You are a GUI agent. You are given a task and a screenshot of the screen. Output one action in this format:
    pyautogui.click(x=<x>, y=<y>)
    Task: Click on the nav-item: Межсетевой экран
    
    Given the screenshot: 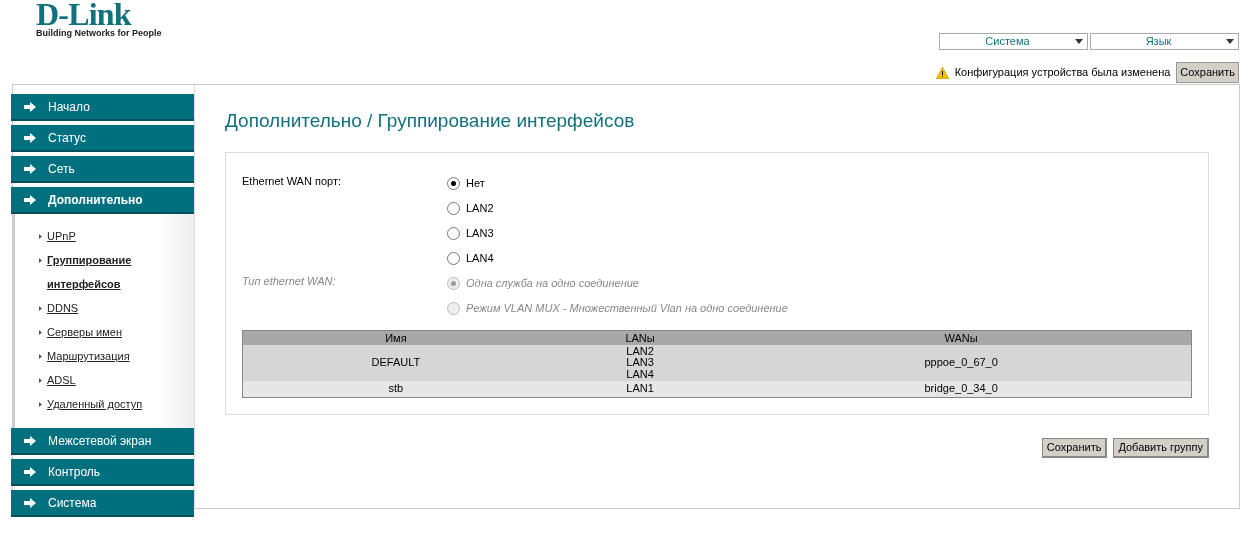 What is the action you would take?
    pyautogui.click(x=102, y=441)
    